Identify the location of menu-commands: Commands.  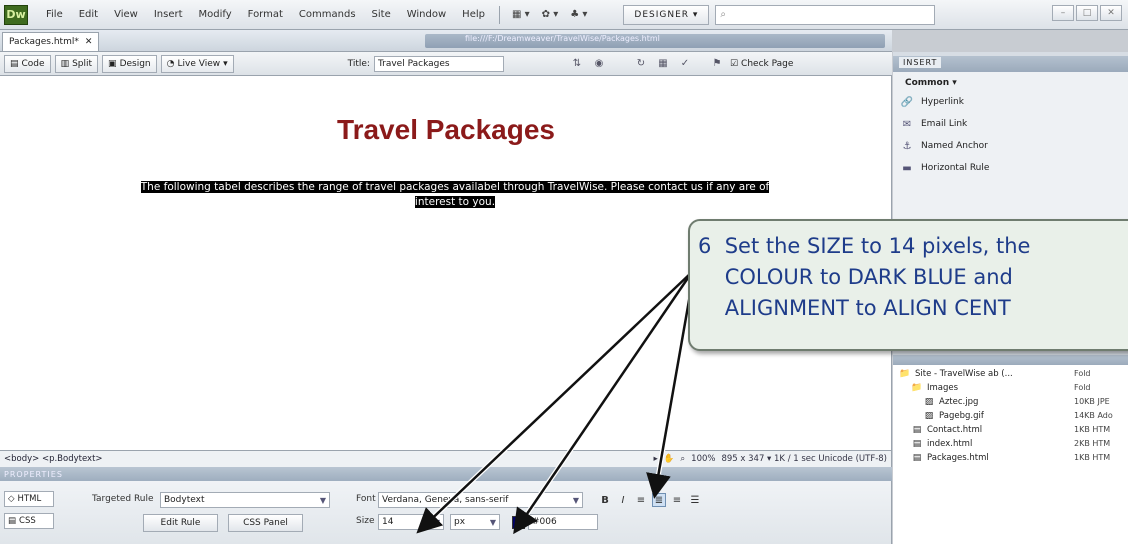
(327, 14).